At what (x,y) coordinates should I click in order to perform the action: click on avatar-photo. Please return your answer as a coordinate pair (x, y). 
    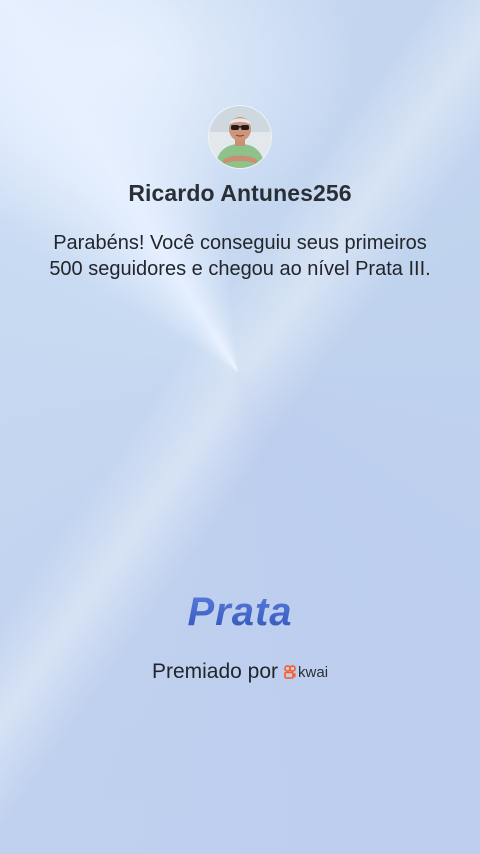
    Looking at the image, I should click on (240, 137).